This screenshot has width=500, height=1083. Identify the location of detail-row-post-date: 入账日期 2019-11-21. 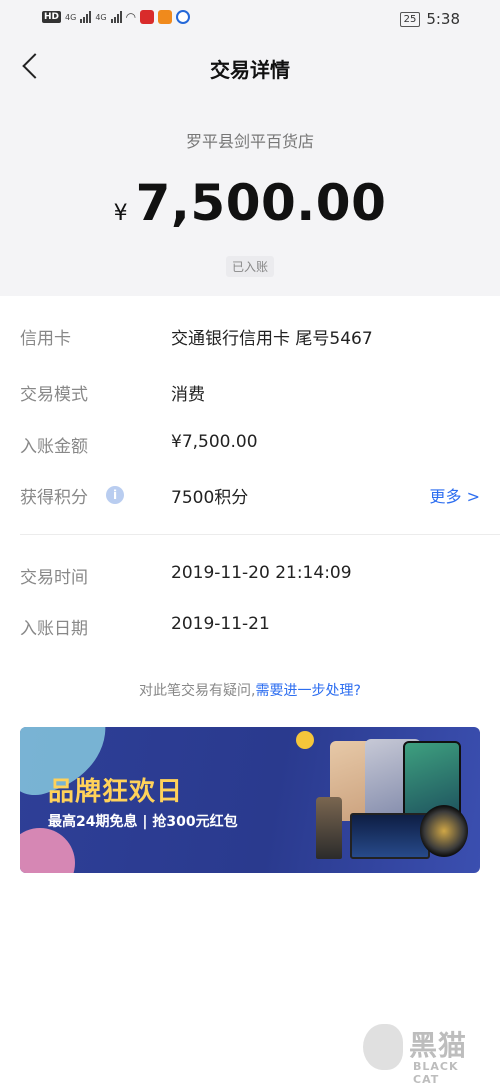
(250, 626).